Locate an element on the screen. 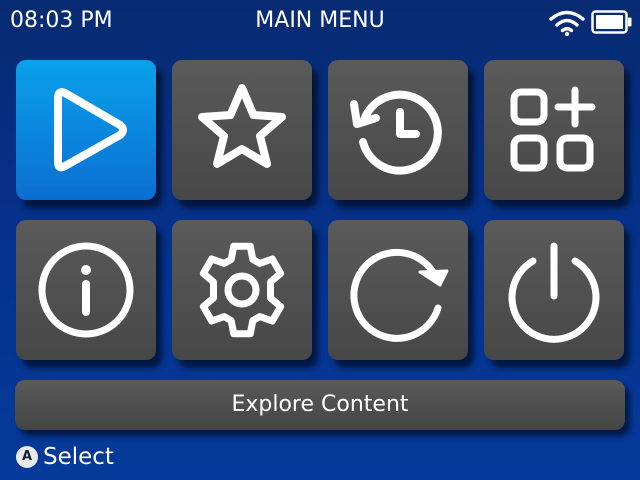 The width and height of the screenshot is (640, 480). history-tile is located at coordinates (398, 130).